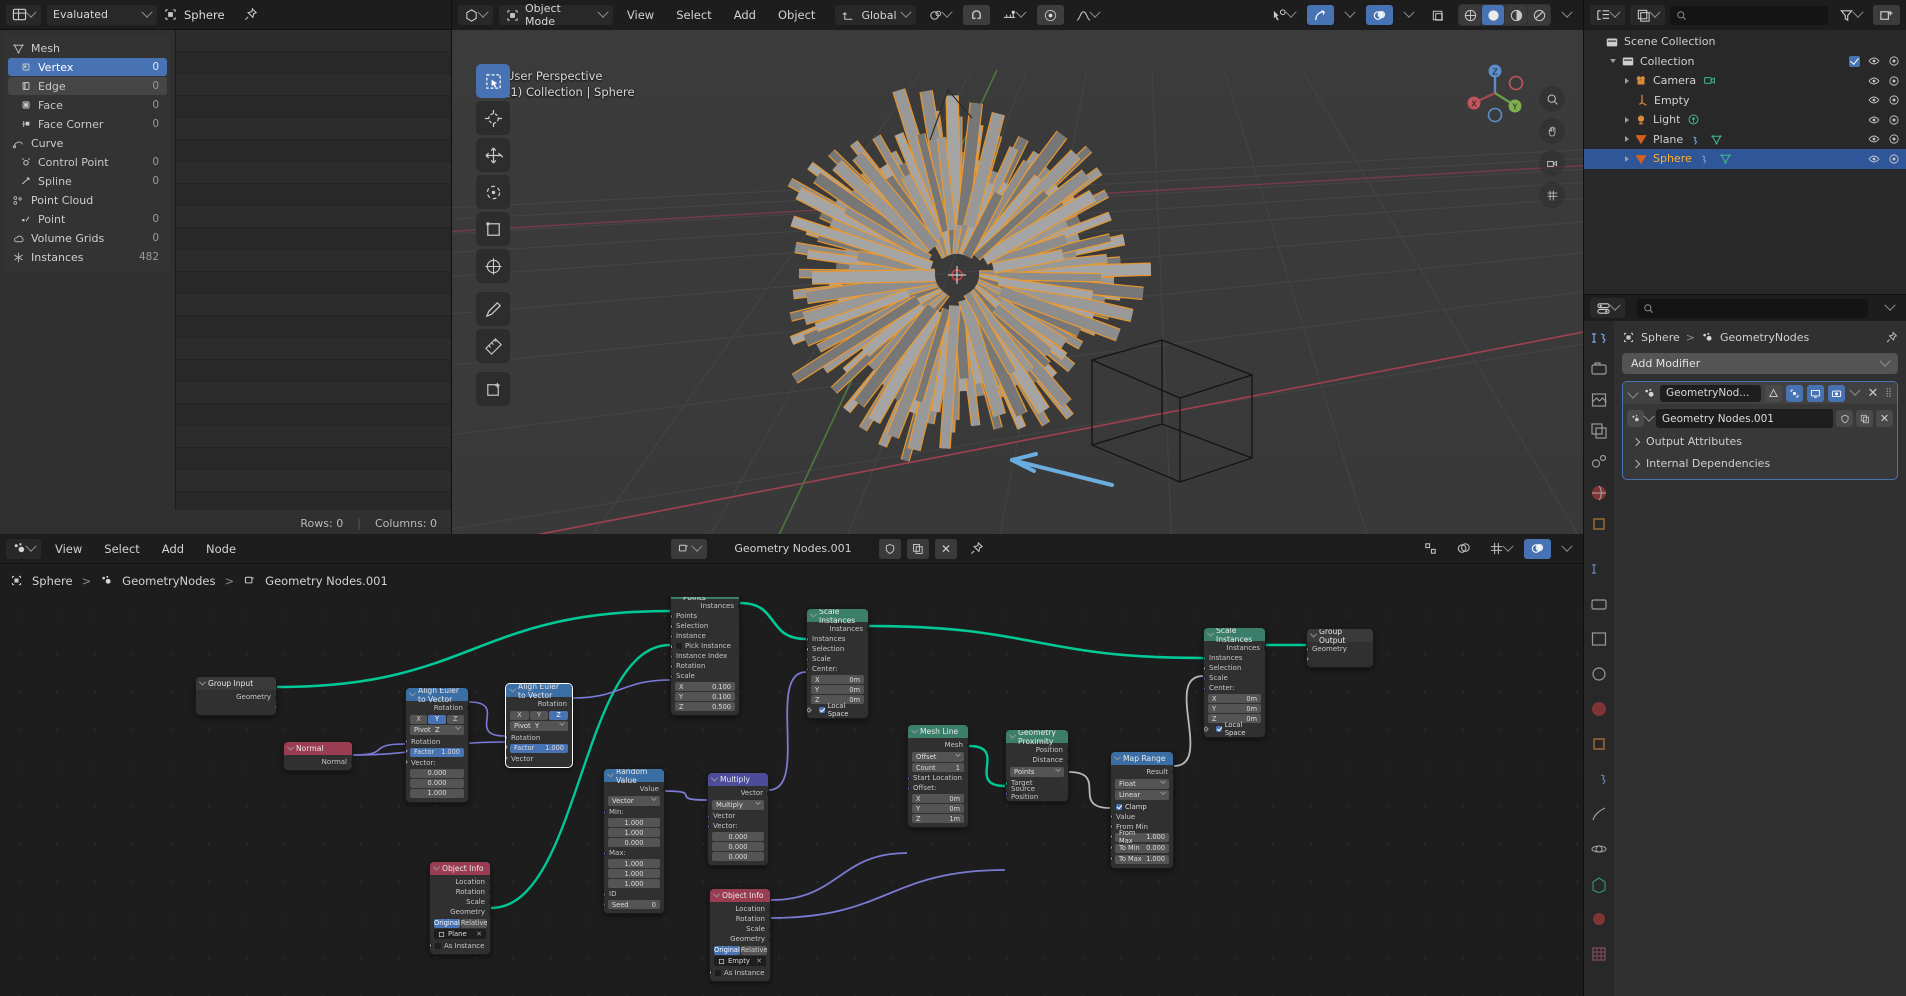  I want to click on node-pin-button, so click(976, 549).